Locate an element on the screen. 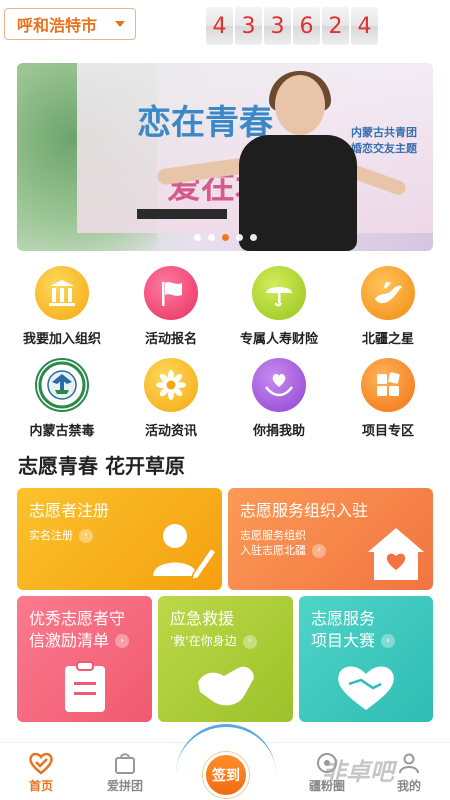 This screenshot has width=450, height=800. card-subtitle-text: 实名注册 is located at coordinates (51, 535).